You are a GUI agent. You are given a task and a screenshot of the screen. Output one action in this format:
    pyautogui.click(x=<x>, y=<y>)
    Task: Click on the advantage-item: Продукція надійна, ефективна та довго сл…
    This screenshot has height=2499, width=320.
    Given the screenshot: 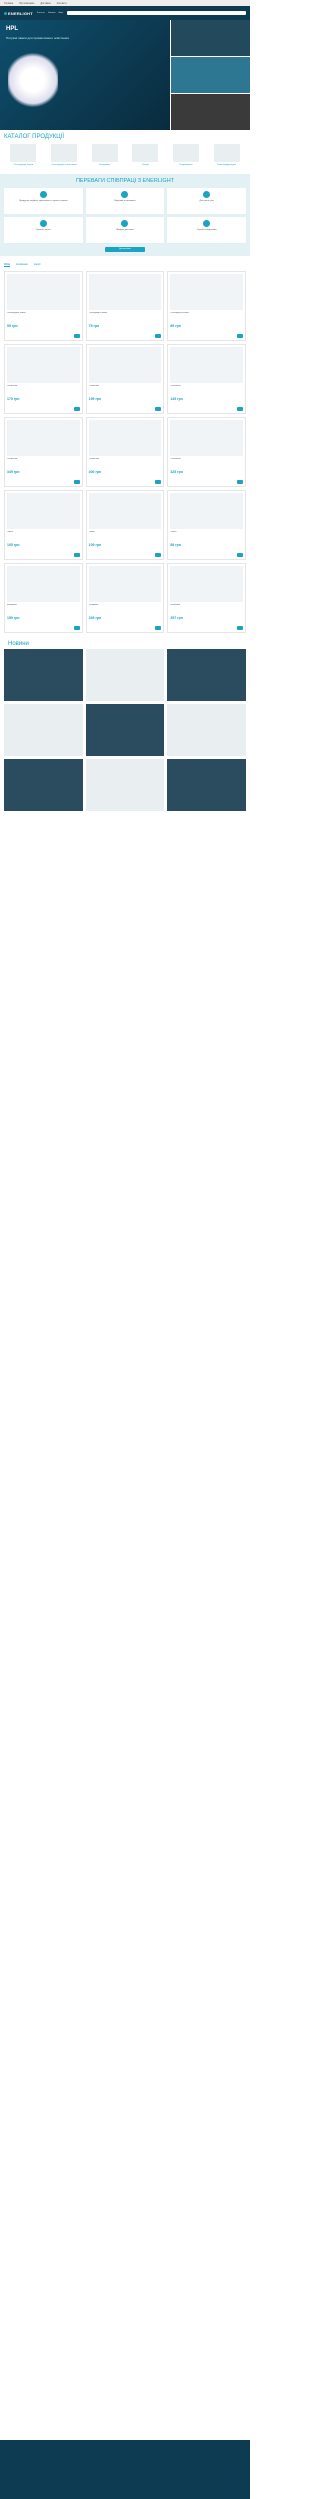 What is the action you would take?
    pyautogui.click(x=43, y=201)
    